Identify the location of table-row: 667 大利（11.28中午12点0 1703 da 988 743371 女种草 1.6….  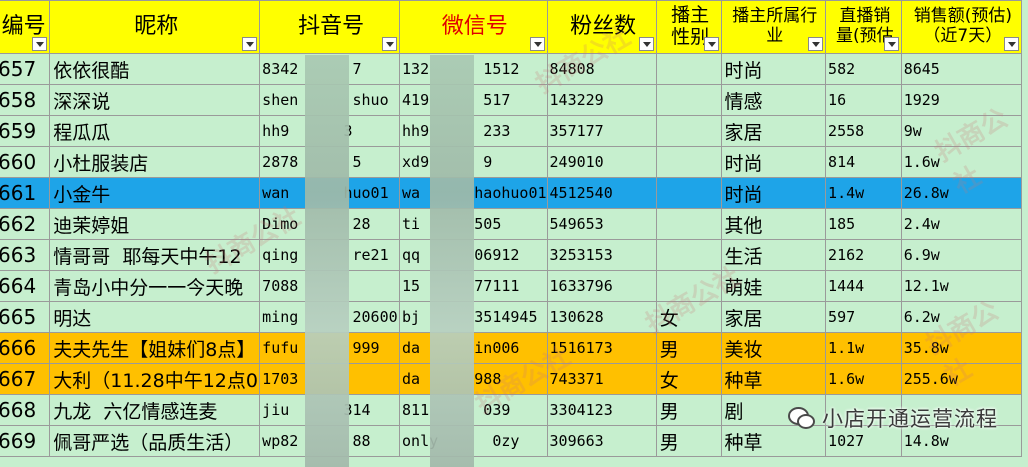
(511, 379).